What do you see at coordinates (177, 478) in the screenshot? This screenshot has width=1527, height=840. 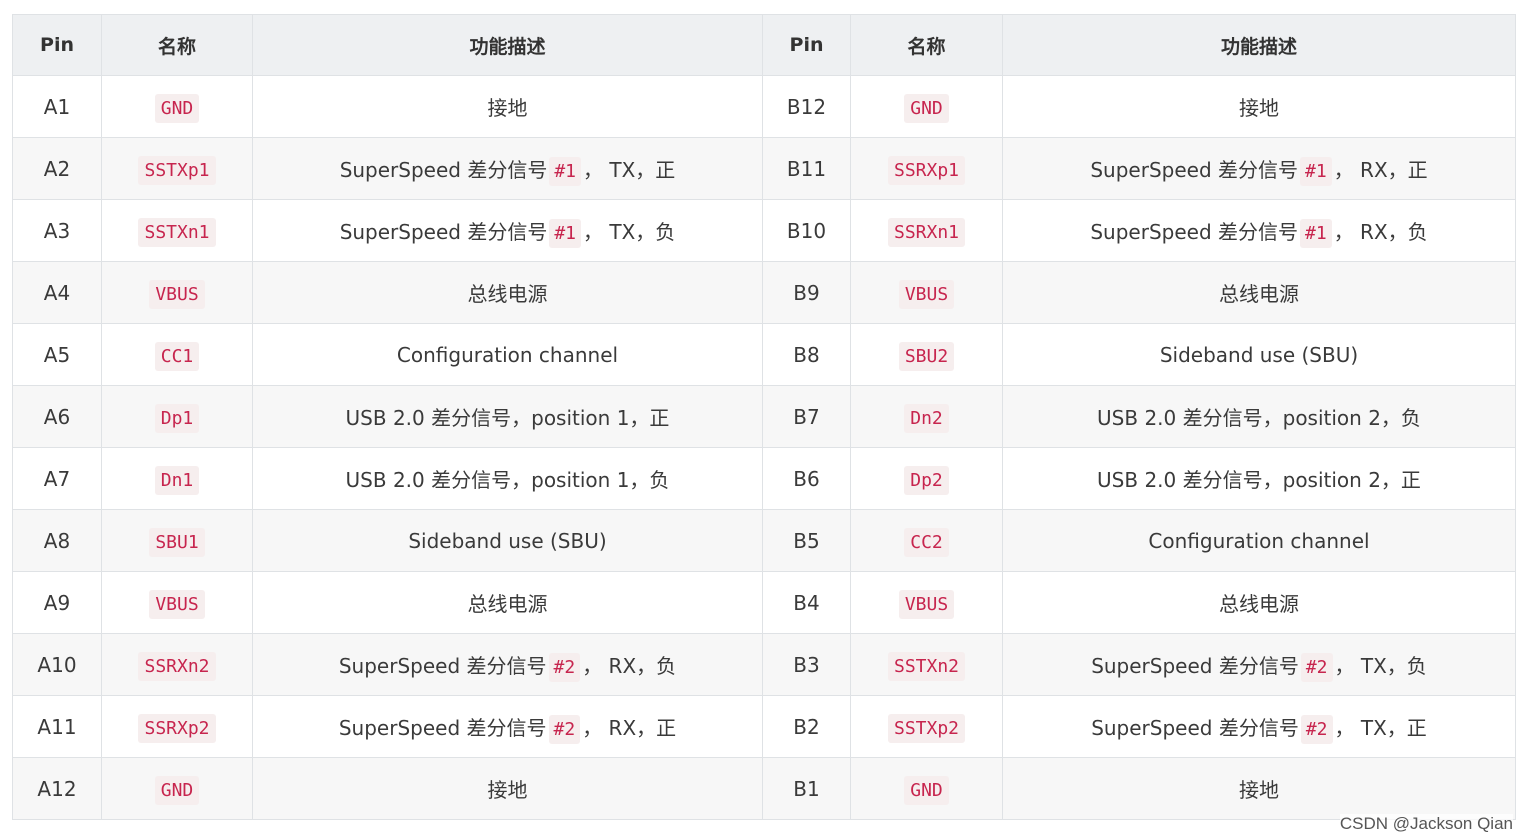 I see `signal-name-cell-a: Dn1` at bounding box center [177, 478].